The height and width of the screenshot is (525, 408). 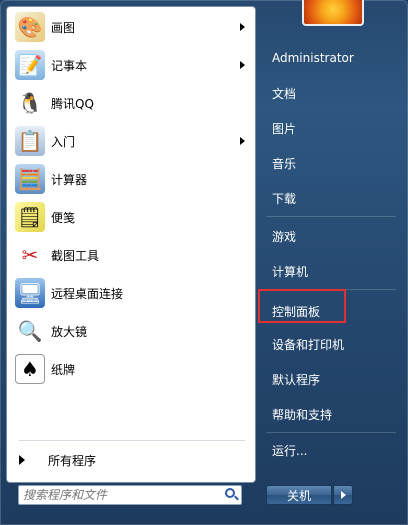 I want to click on program-label: 腾讯QQ, so click(x=72, y=103).